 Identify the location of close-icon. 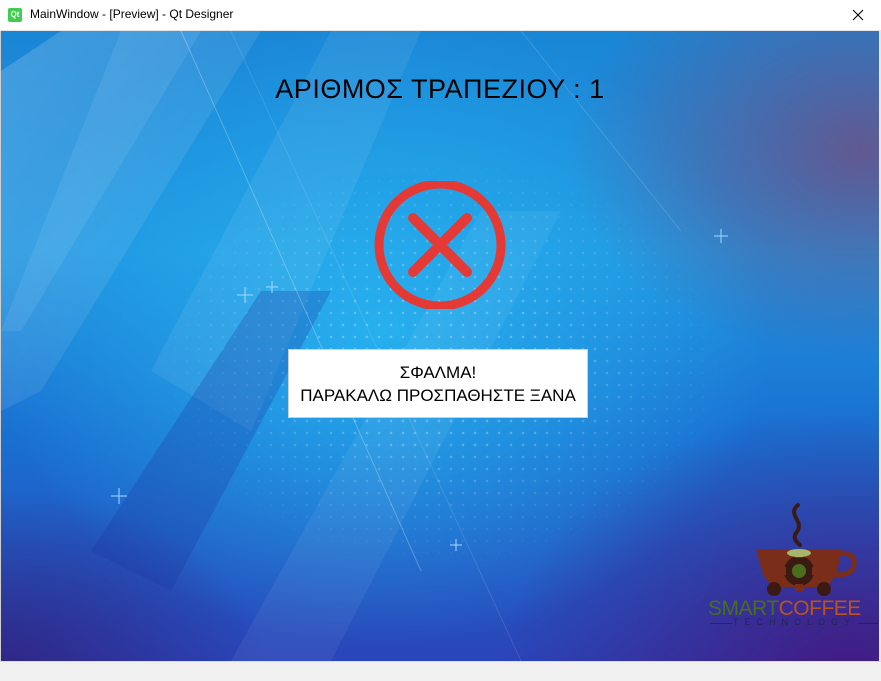
(858, 15).